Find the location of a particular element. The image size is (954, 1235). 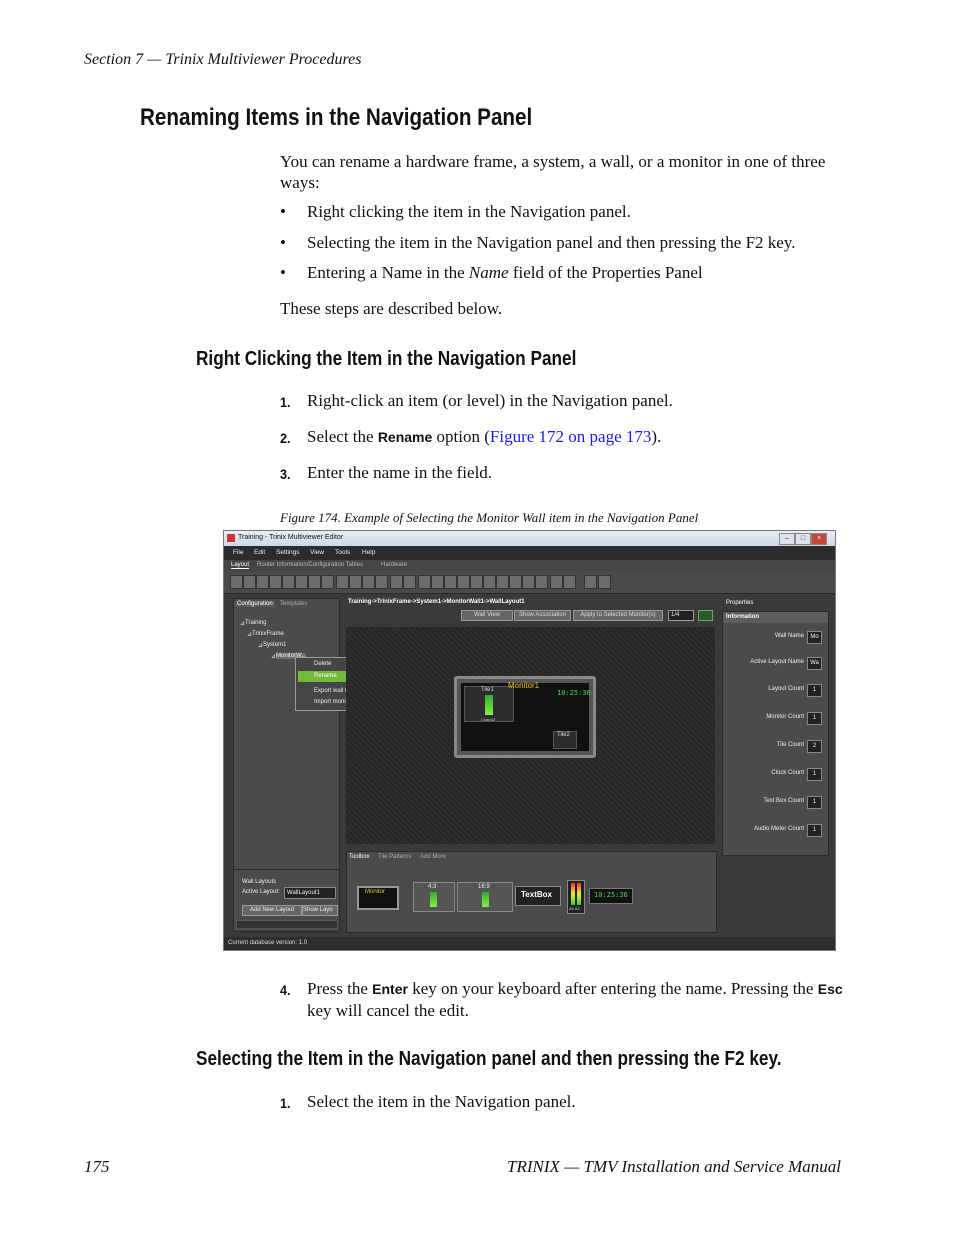

step-text-mid: option ( is located at coordinates (461, 436).